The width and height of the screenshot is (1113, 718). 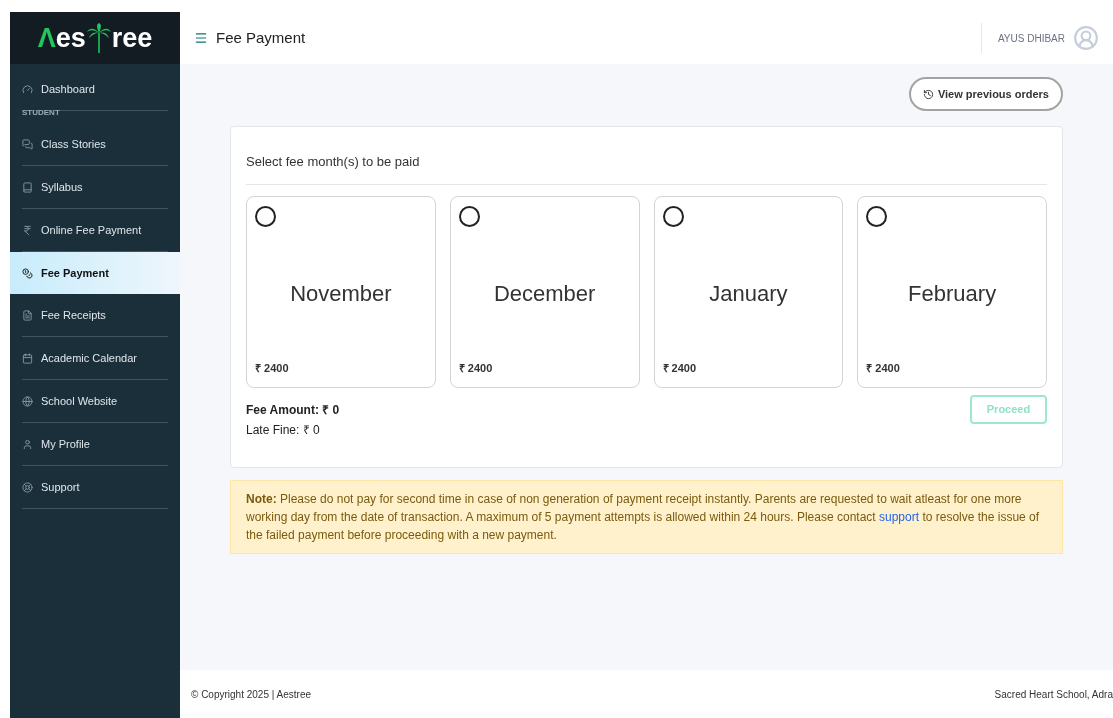 What do you see at coordinates (27, 487) in the screenshot?
I see `lifebuoy-icon` at bounding box center [27, 487].